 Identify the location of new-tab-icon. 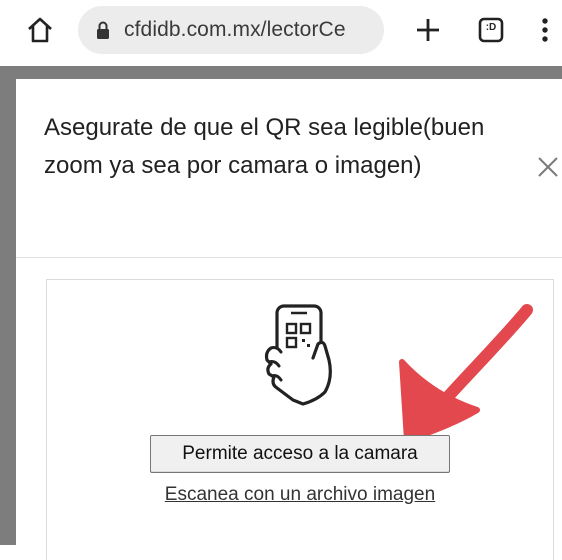
(428, 30).